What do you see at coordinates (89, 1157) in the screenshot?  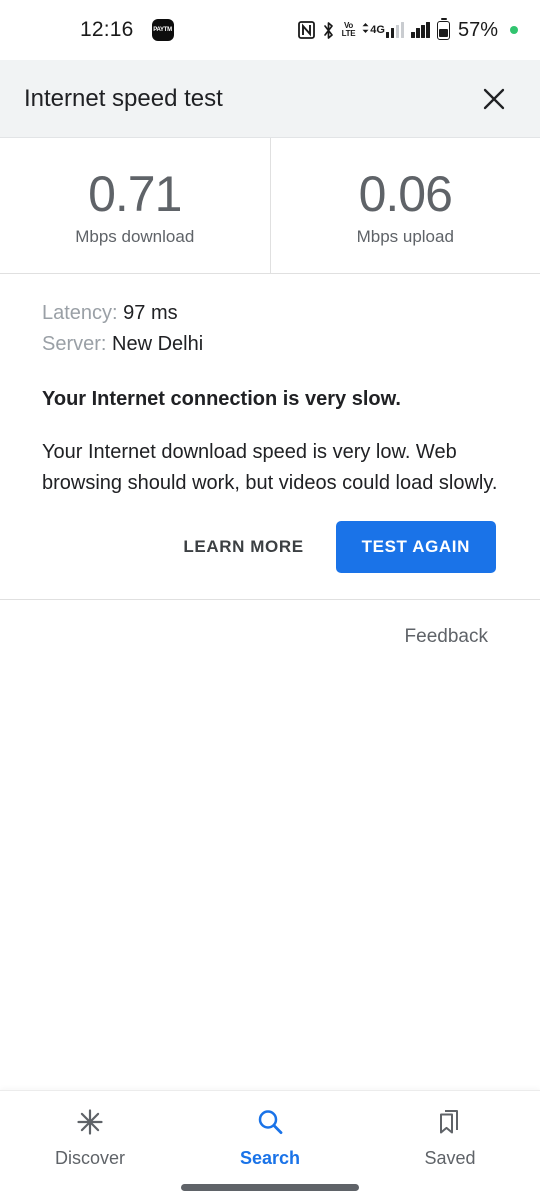 I see `nav-label-discover: Discover` at bounding box center [89, 1157].